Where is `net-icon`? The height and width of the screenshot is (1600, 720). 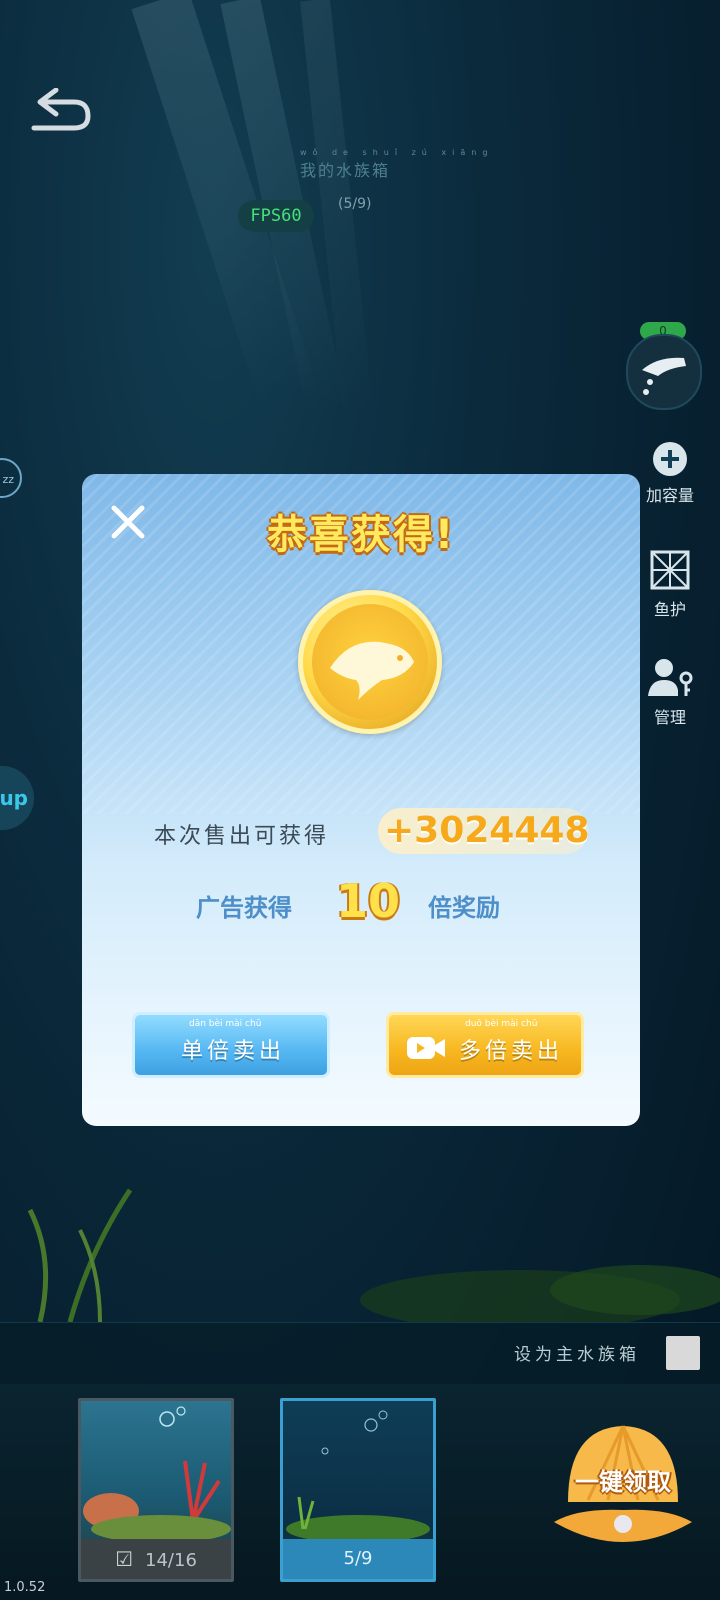 net-icon is located at coordinates (670, 570).